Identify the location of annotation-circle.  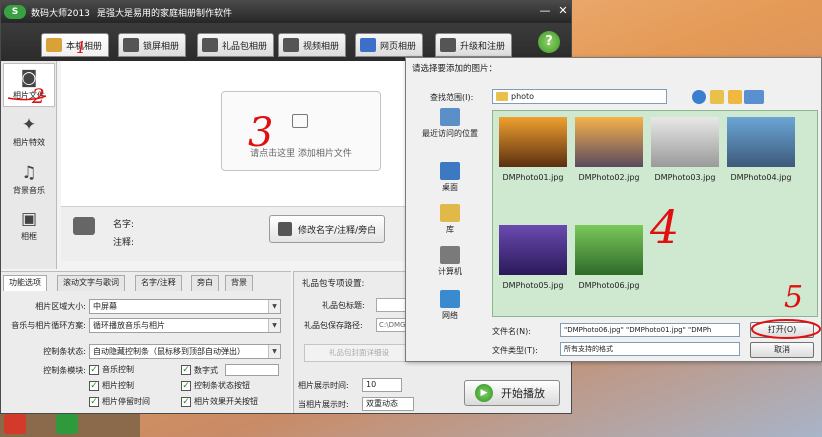
(786, 329).